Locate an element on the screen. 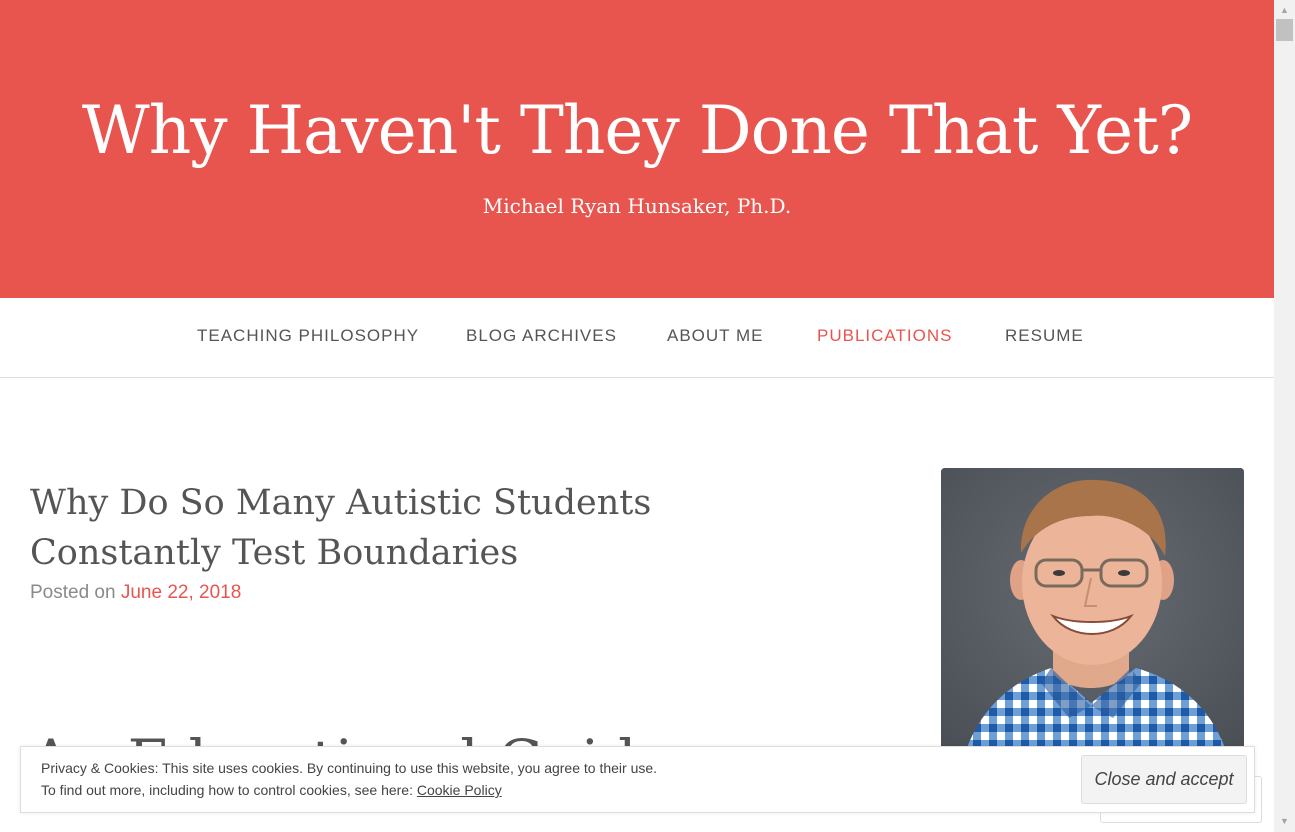 This screenshot has height=832, width=1295. nav-item-publications: PUBLICATIONS is located at coordinates (884, 336).